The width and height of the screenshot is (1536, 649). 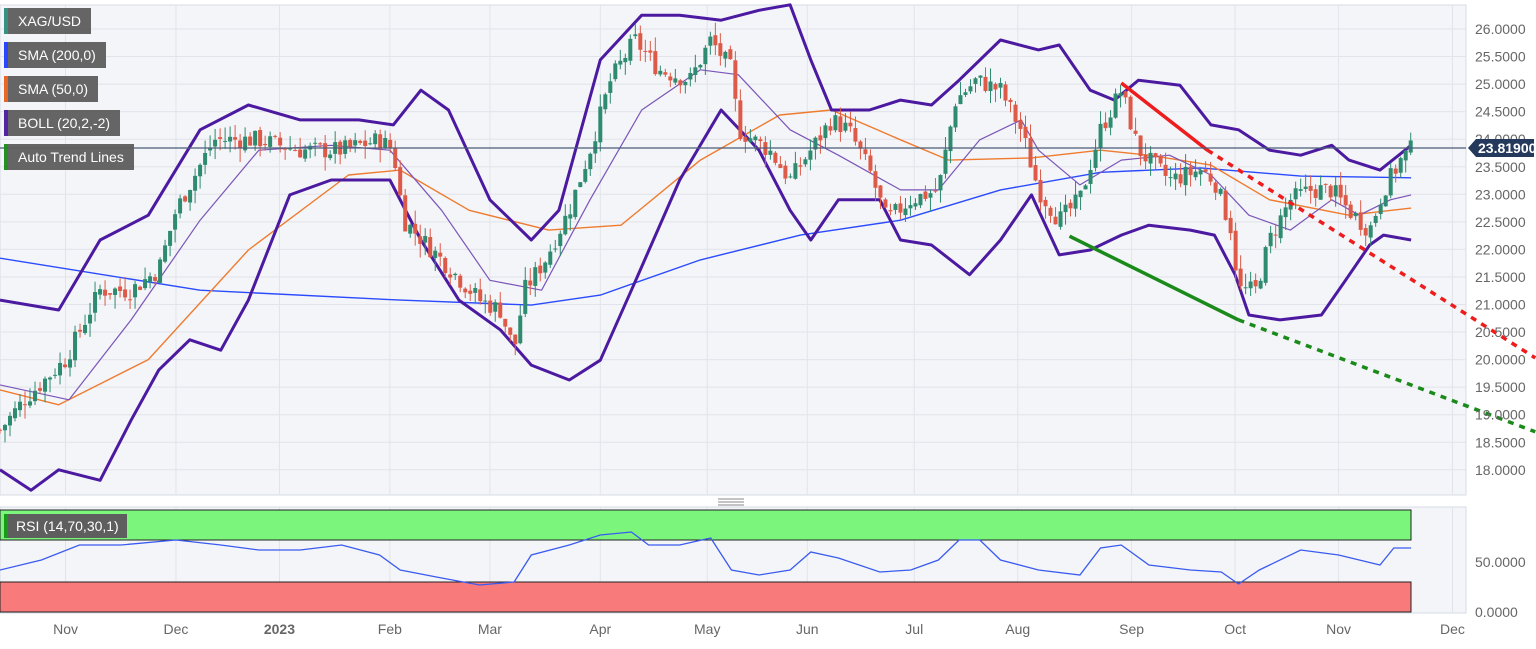 What do you see at coordinates (1500, 194) in the screenshot?
I see `price-tick-label: 23.0000` at bounding box center [1500, 194].